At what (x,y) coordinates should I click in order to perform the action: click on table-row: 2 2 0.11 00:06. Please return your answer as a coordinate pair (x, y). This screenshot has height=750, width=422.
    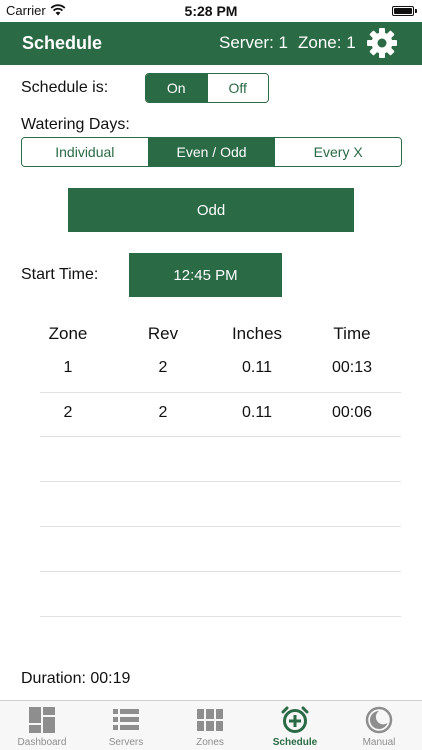
    Looking at the image, I should click on (211, 415).